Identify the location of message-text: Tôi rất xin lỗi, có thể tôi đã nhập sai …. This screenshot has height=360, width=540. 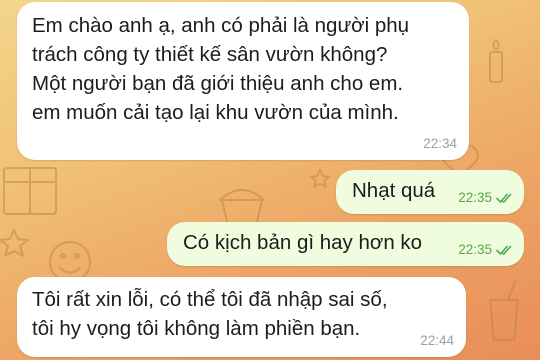
(210, 314).